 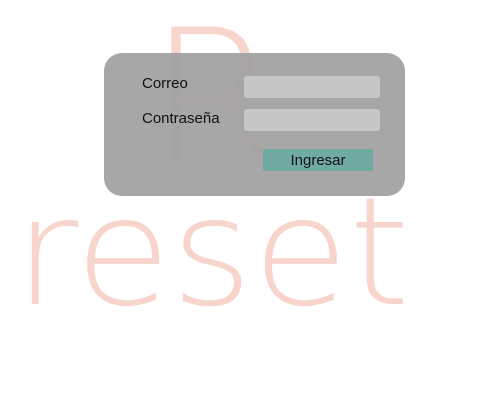 What do you see at coordinates (312, 120) in the screenshot?
I see `password-field` at bounding box center [312, 120].